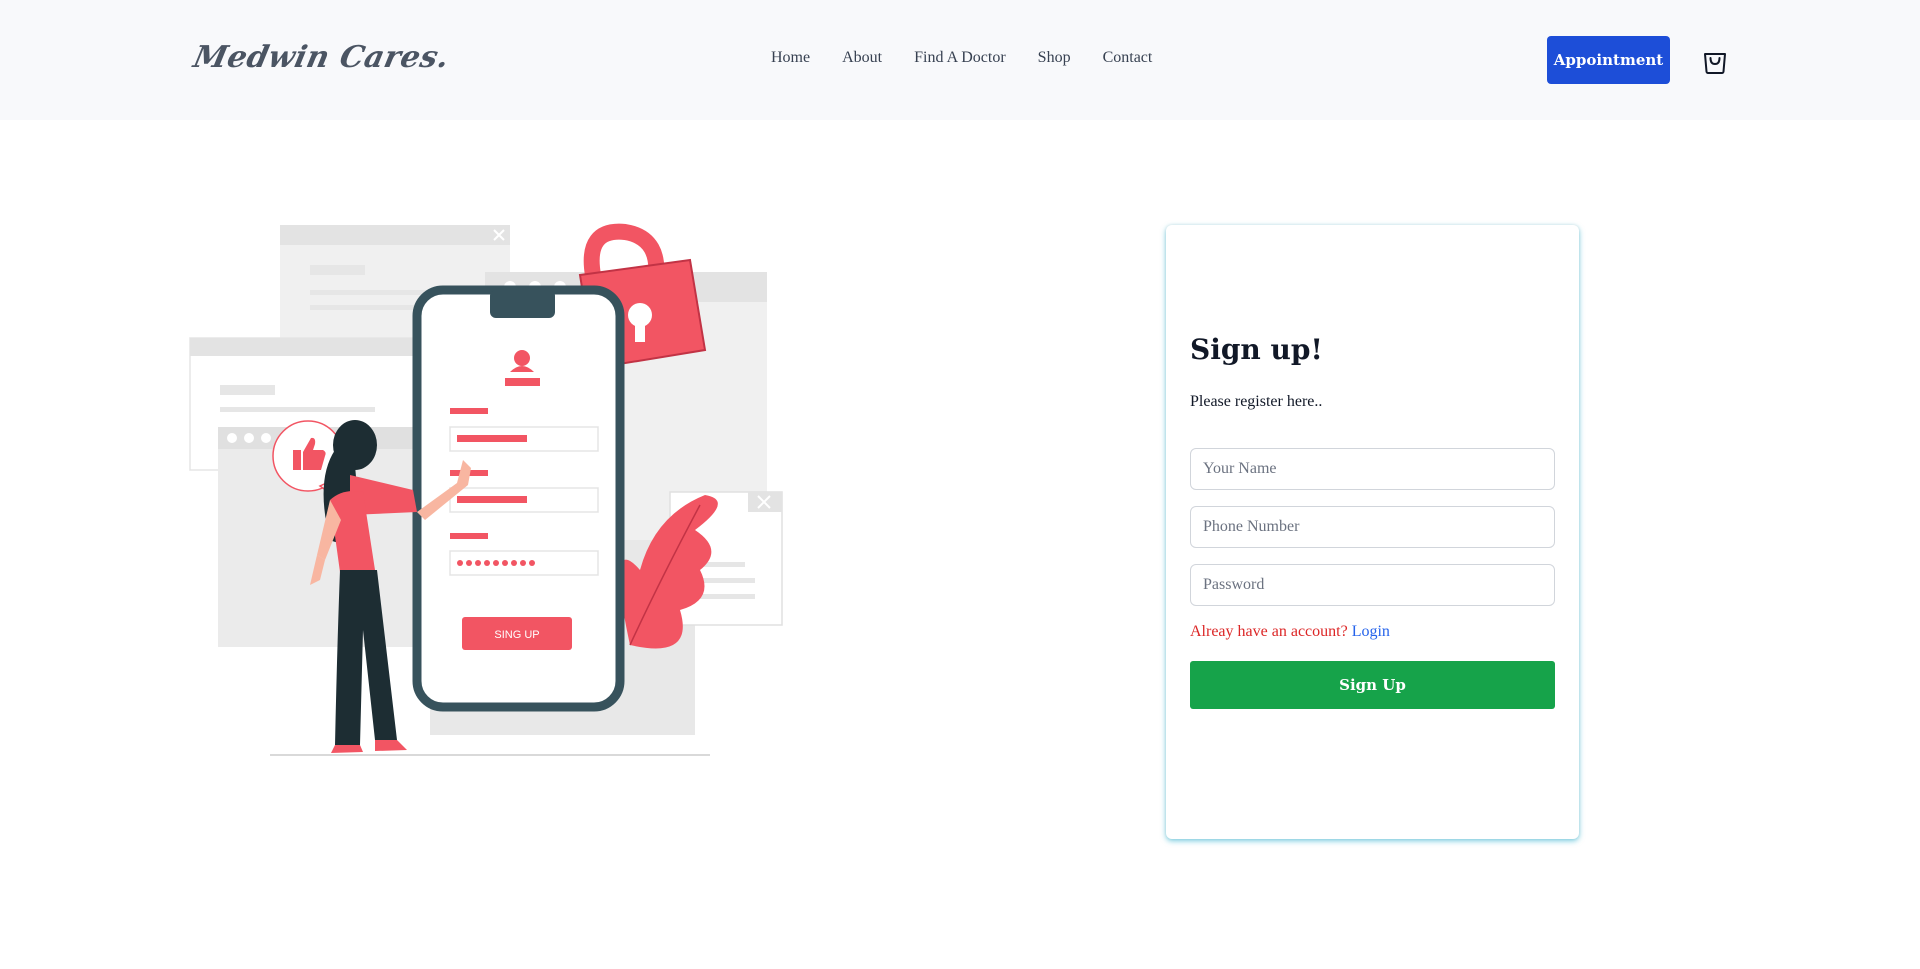 Image resolution: width=1920 pixels, height=969 pixels. I want to click on phone-signup-label: SING UP, so click(516, 635).